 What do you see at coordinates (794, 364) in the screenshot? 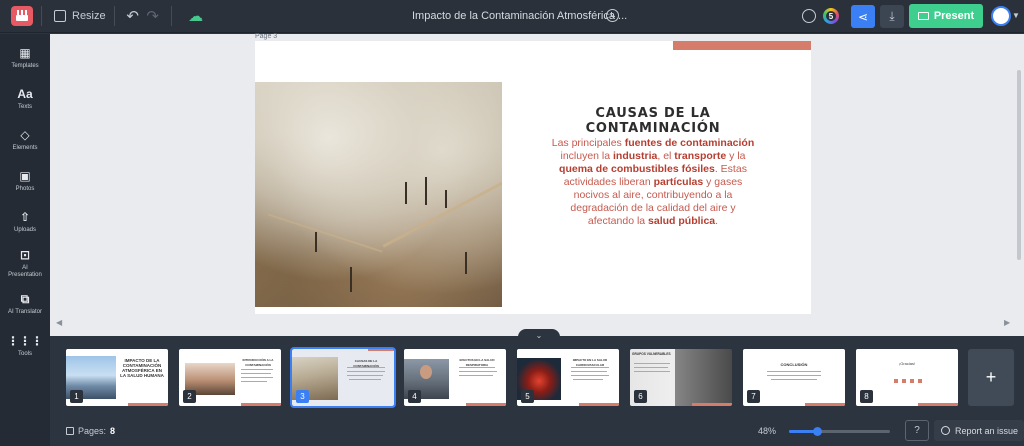
I see `thumb-title: CONCLUSIÓN` at bounding box center [794, 364].